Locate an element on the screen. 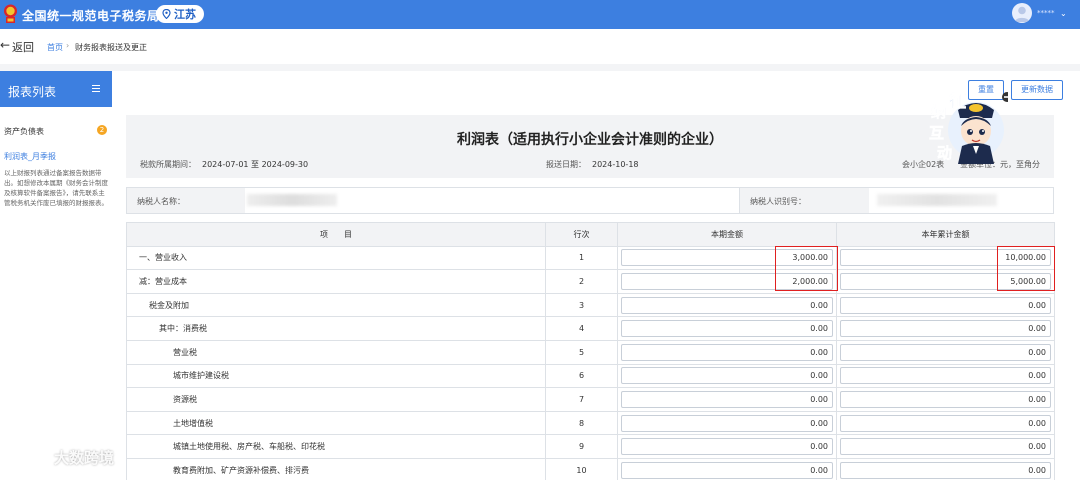 The image size is (1080, 480). table-row: 土地增值税 8 0.00 0.00 is located at coordinates (590, 423).